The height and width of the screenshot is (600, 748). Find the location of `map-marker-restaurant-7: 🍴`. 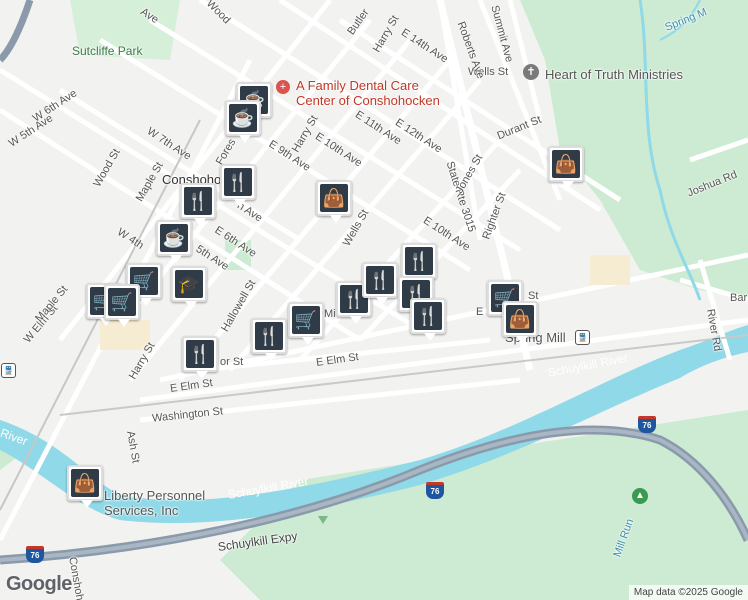

map-marker-restaurant-7: 🍴 is located at coordinates (419, 264).